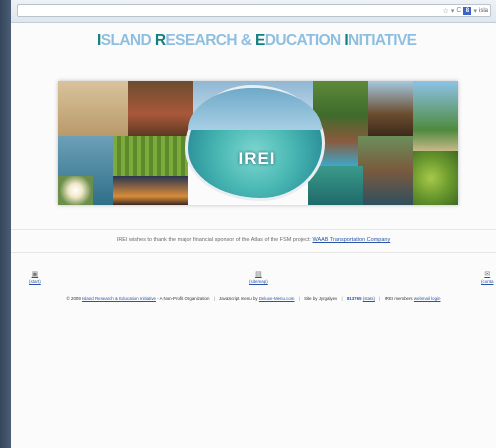 Image resolution: width=496 pixels, height=448 pixels. I want to click on nav-start-link: ▣ (start), so click(35, 277).